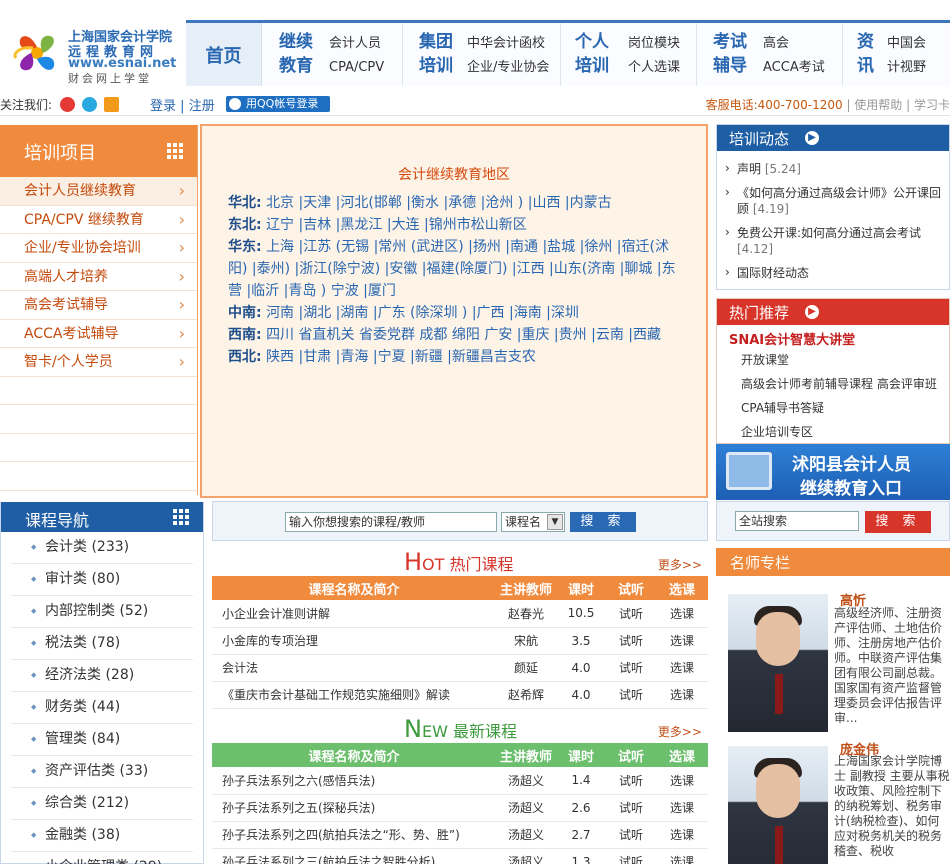 The image size is (950, 864). Describe the element at coordinates (928, 105) in the screenshot. I see `learn-card-link: | 学习卡` at that location.